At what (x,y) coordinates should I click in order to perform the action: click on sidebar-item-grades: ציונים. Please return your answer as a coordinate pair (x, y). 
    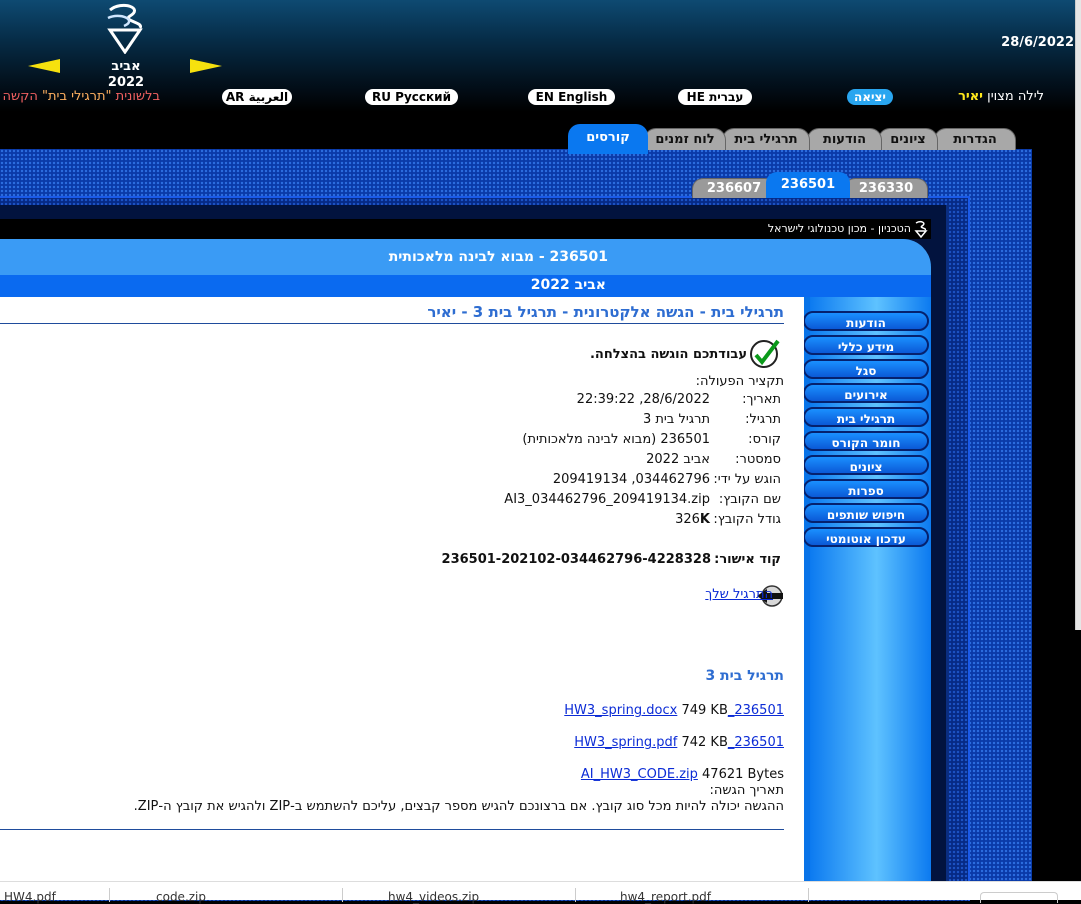
    Looking at the image, I should click on (866, 465).